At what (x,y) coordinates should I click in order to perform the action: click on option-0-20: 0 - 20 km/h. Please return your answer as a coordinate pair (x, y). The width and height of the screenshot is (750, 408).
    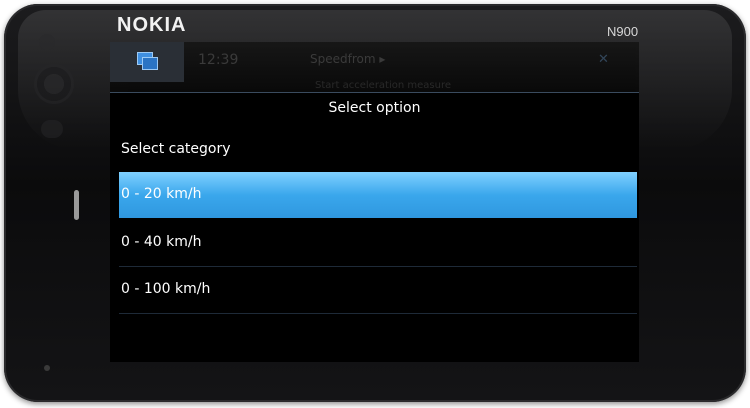
    Looking at the image, I should click on (378, 195).